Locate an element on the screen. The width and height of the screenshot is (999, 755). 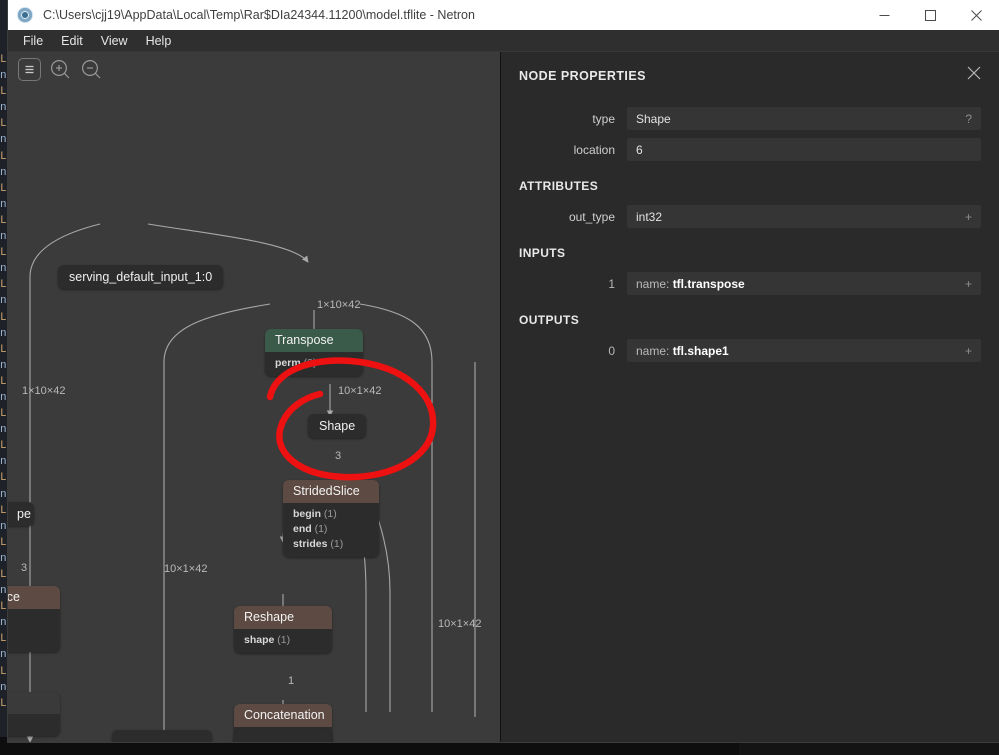
property-key: location is located at coordinates (594, 149).